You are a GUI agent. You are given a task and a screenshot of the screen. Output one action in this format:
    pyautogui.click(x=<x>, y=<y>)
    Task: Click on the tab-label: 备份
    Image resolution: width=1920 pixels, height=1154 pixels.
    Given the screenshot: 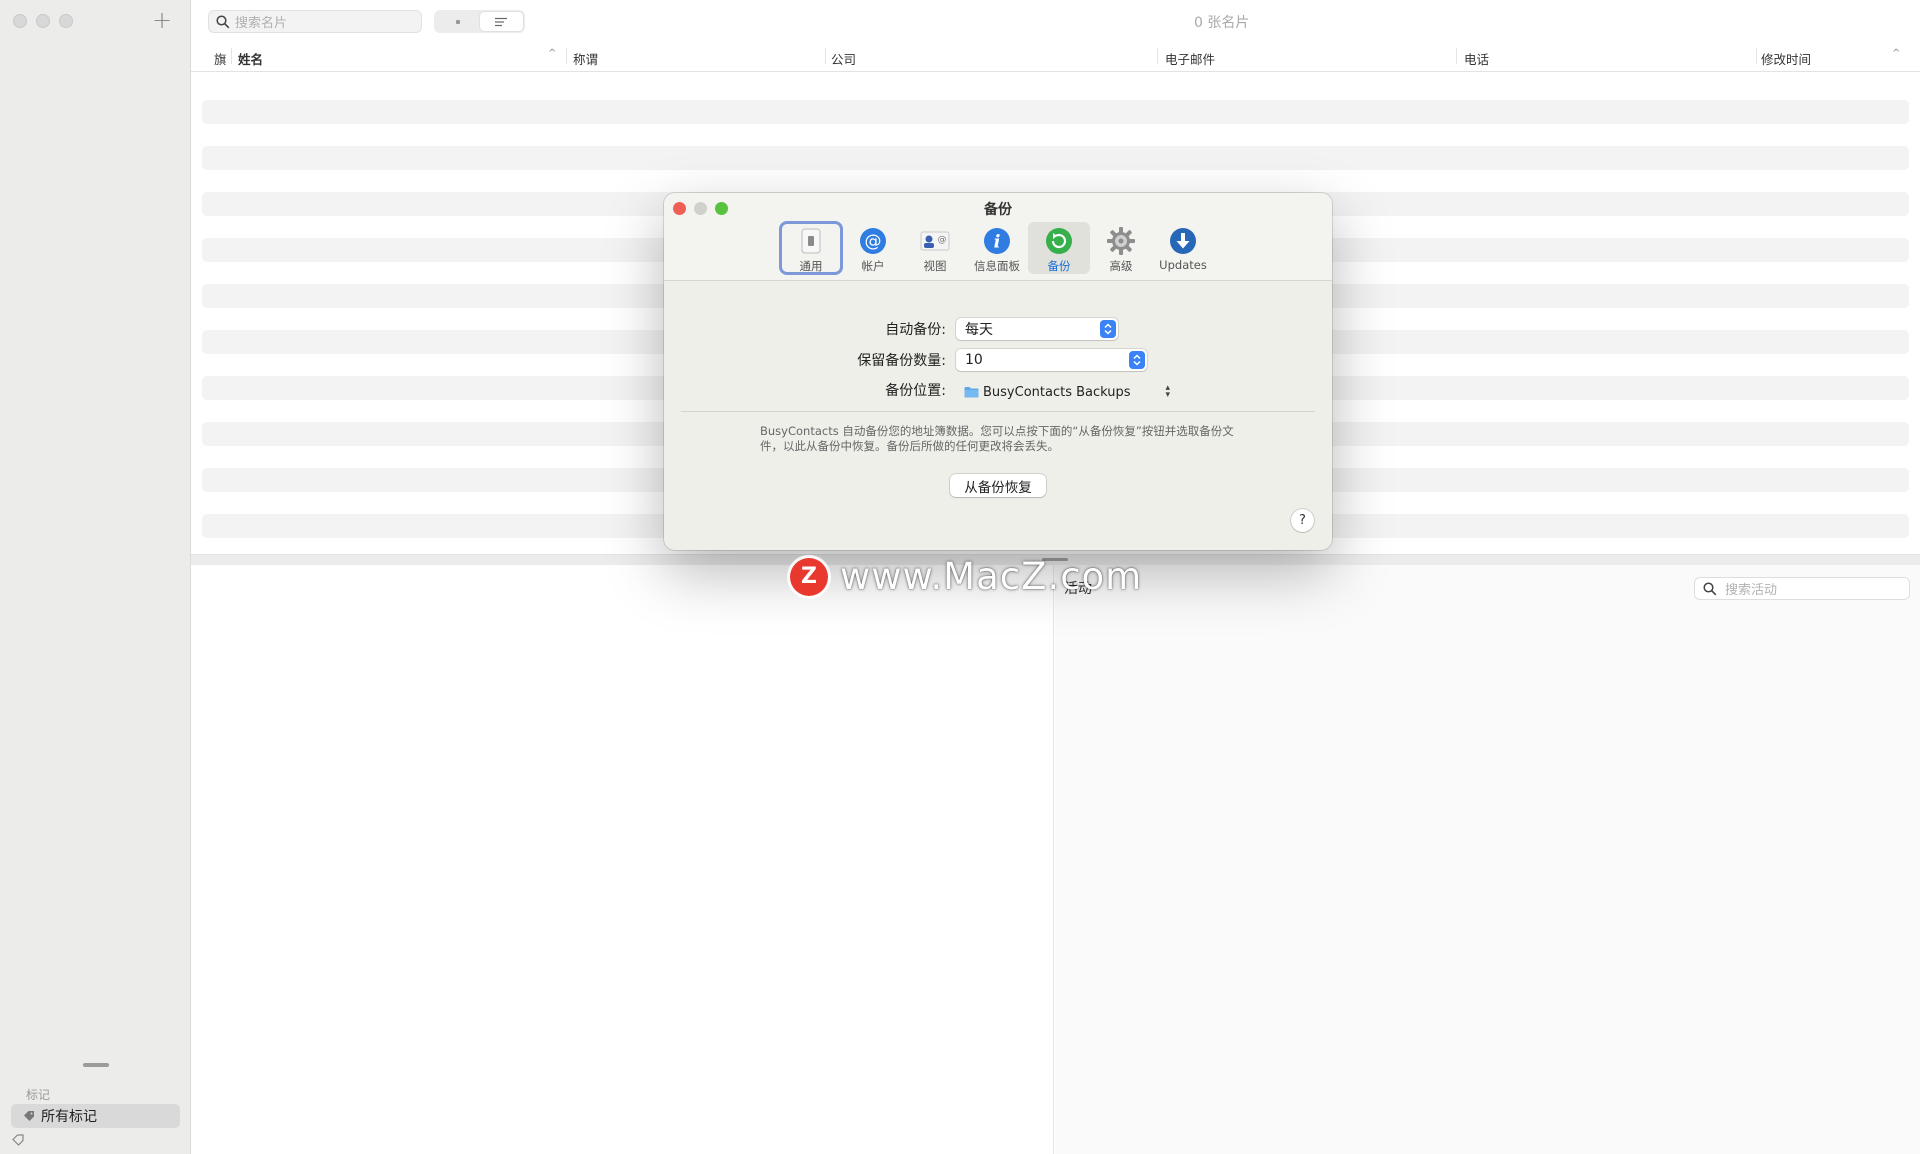 What is the action you would take?
    pyautogui.click(x=1059, y=266)
    